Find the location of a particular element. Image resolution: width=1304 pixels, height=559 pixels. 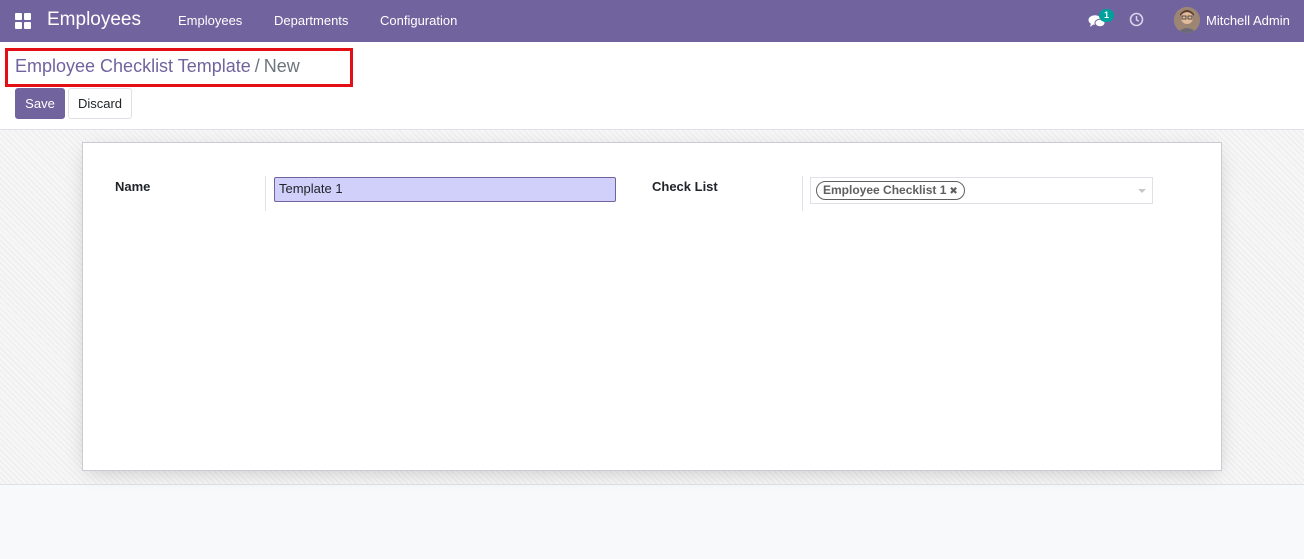

checklist-many2many-field: Employee Checklist 1 ✖ is located at coordinates (981, 190).